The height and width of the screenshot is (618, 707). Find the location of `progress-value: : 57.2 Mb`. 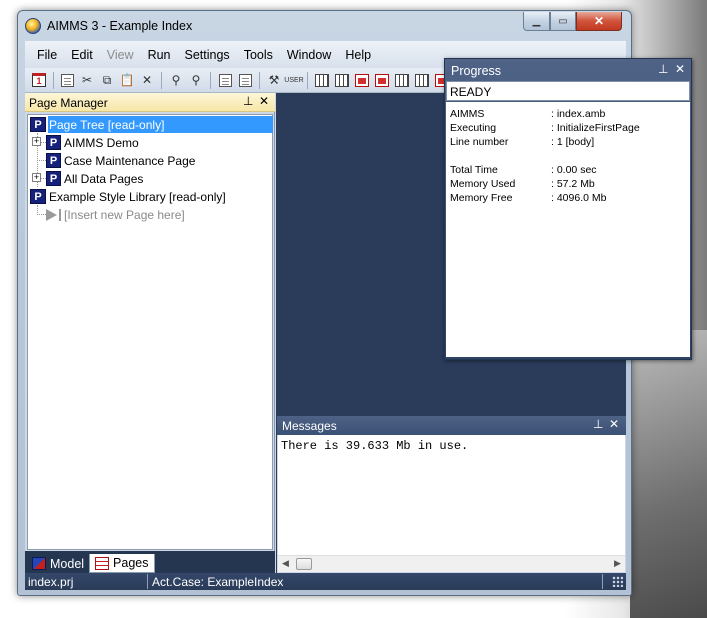

progress-value: : 57.2 Mb is located at coordinates (573, 184).